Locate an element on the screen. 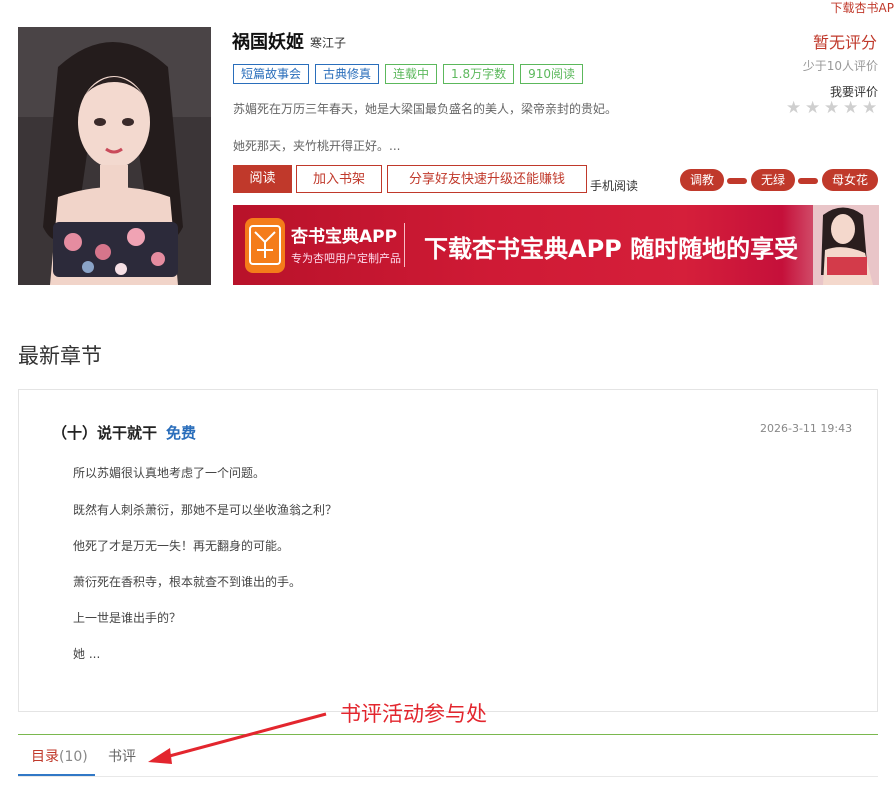 The image size is (894, 792). chapter-paragraph: 上一世是谁出手的？ is located at coordinates (127, 618).